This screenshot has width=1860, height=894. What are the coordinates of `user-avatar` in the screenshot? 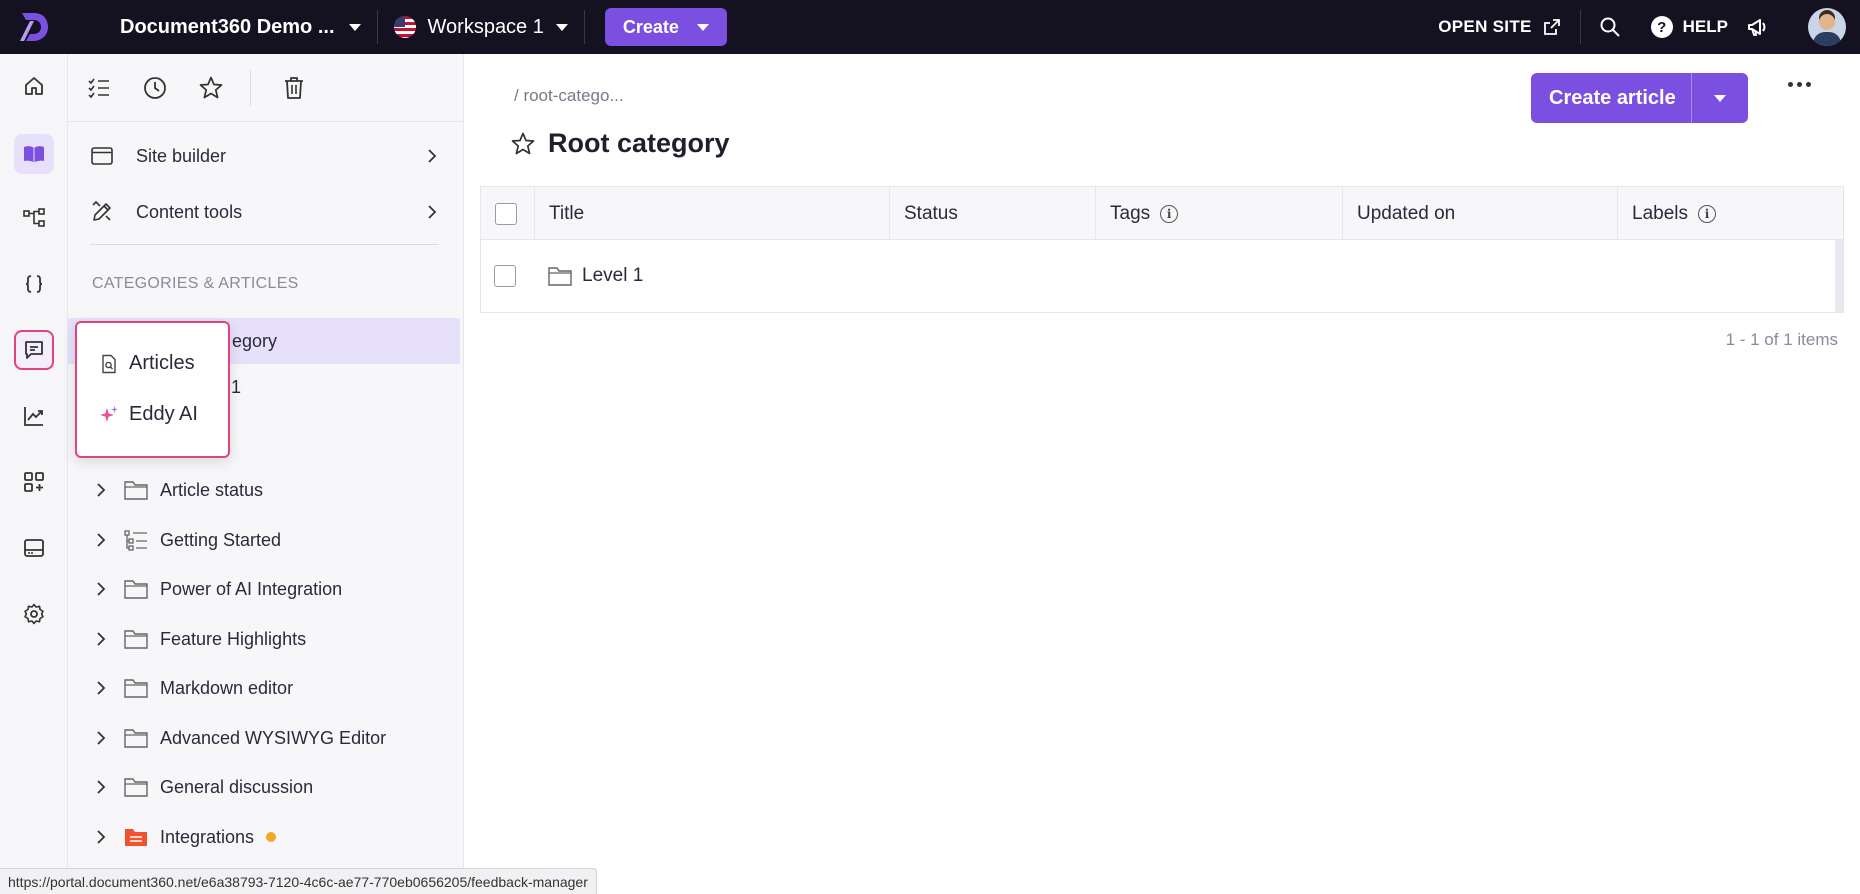 It's located at (1827, 27).